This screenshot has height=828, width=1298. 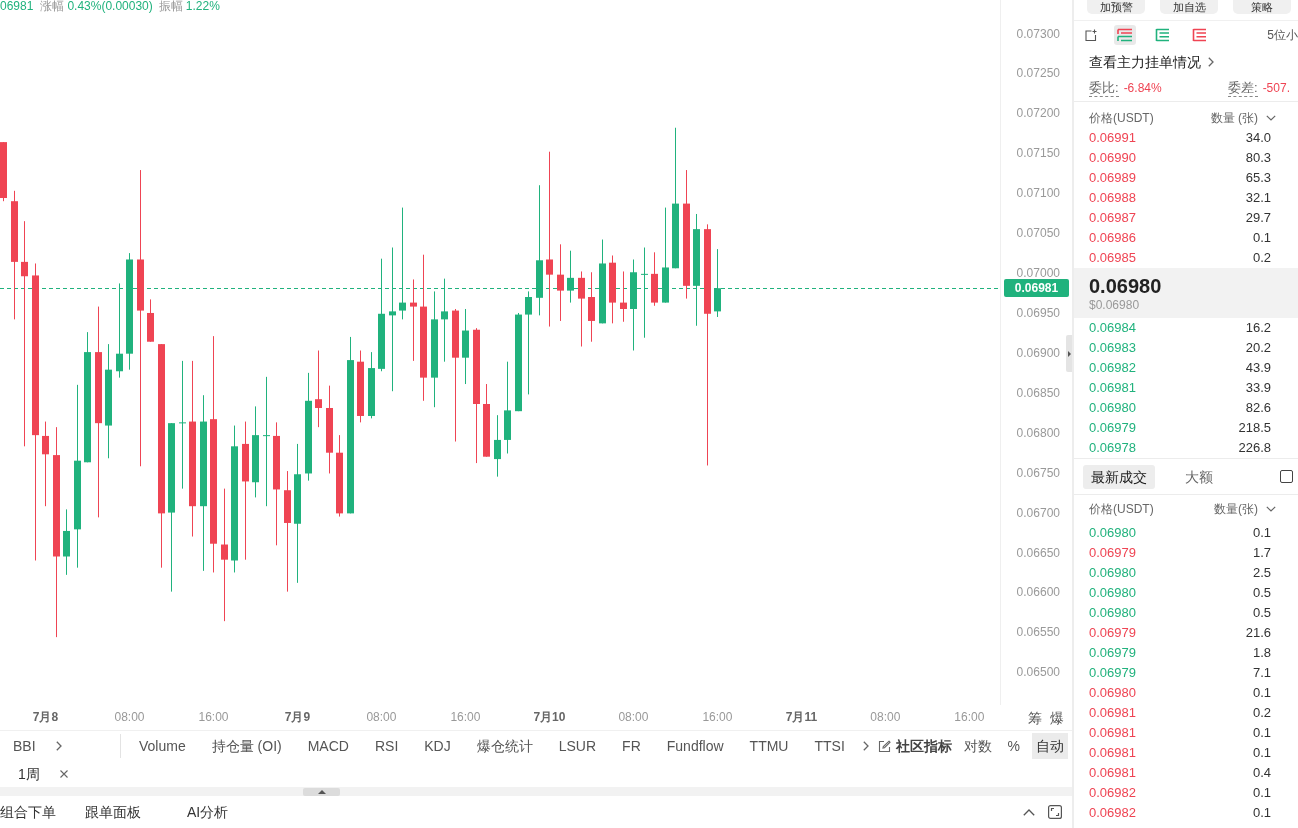 I want to click on scale-option: 自动, so click(x=1050, y=746).